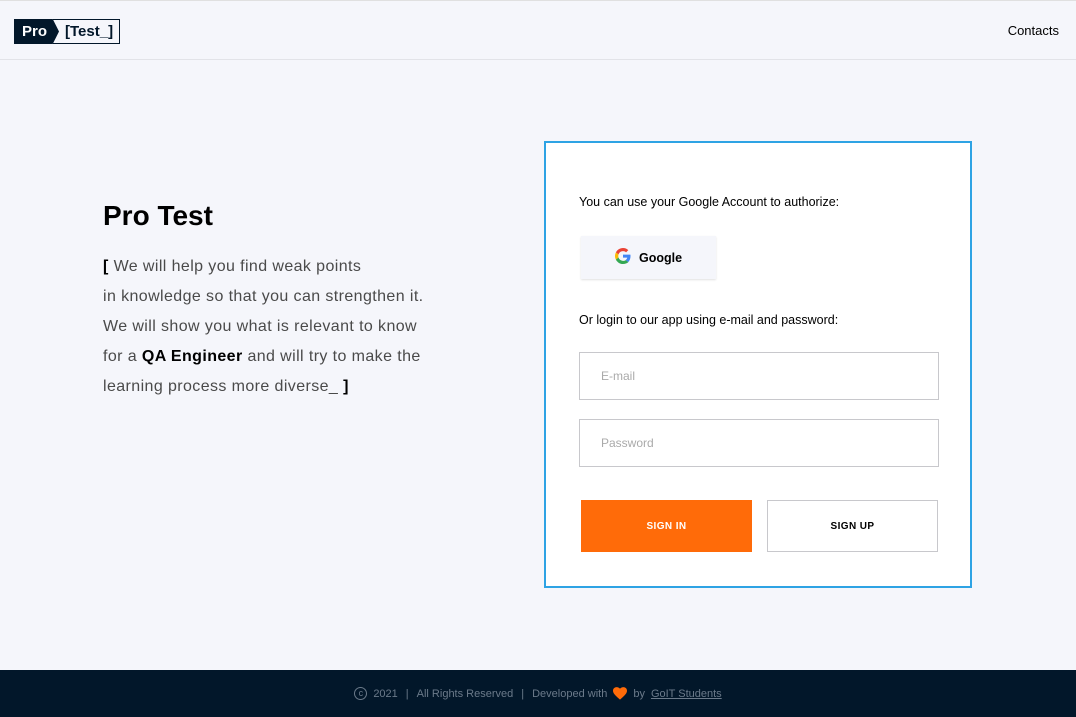 The height and width of the screenshot is (717, 1076). Describe the element at coordinates (331, 356) in the screenshot. I see `intro-line-4-post: and will try to make the` at that location.